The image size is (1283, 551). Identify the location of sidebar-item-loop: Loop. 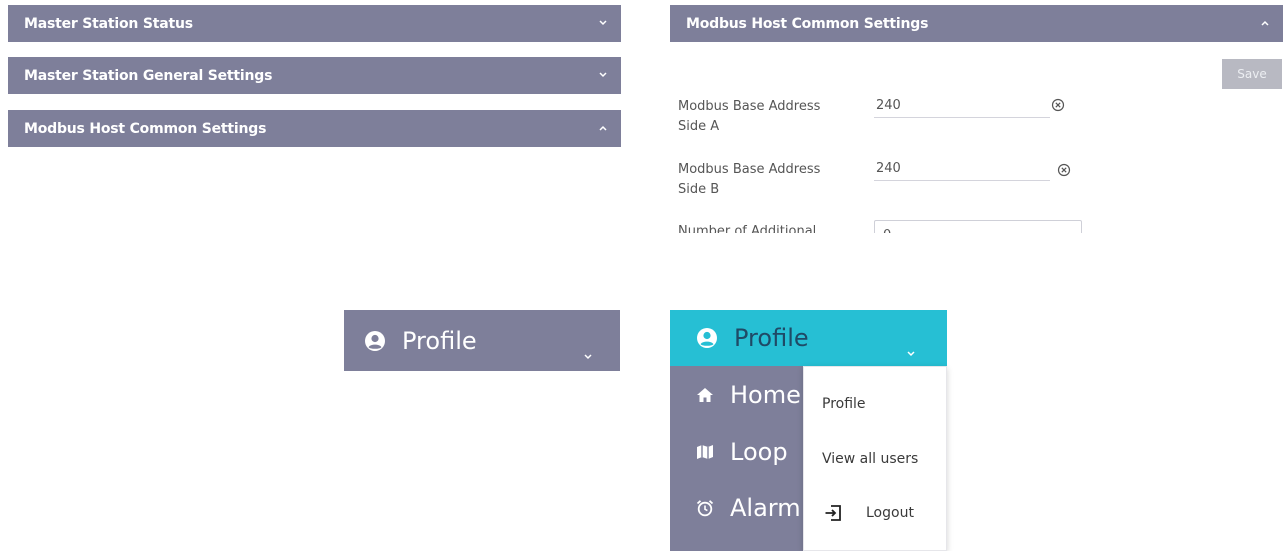
(740, 452).